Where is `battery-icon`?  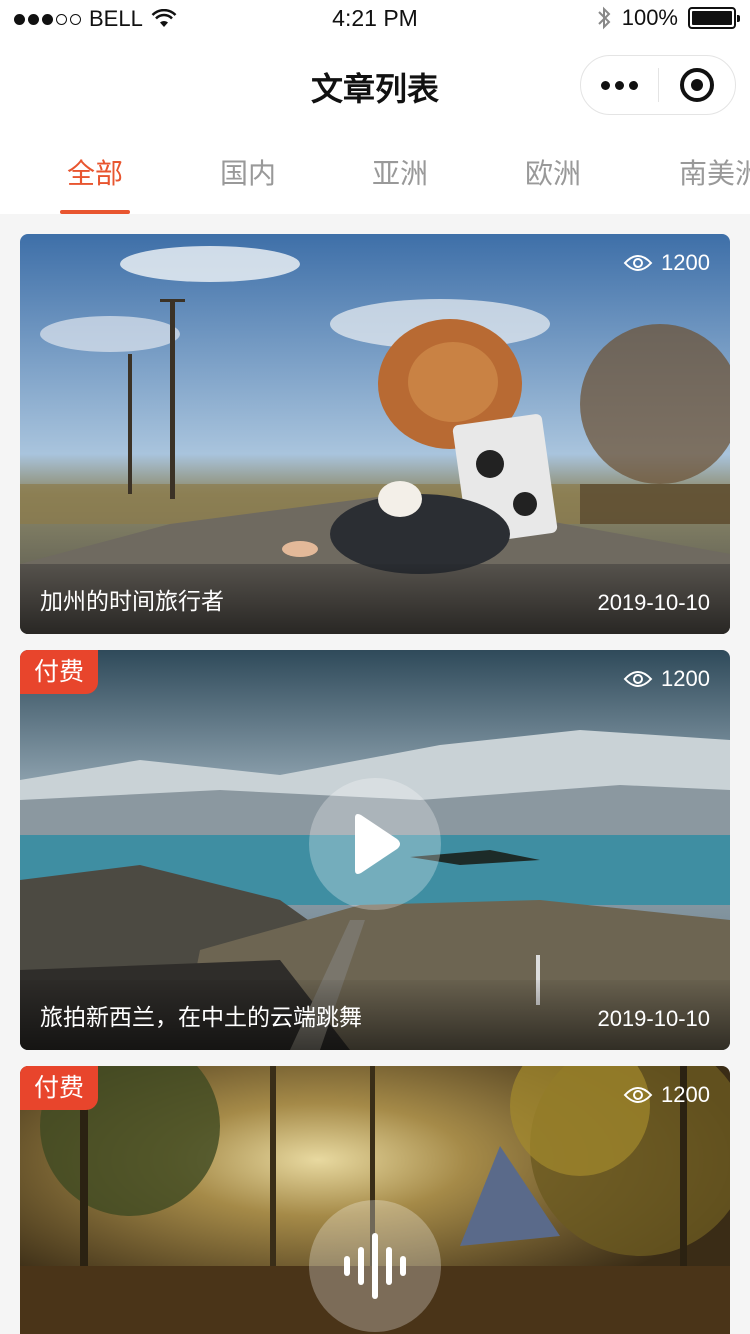 battery-icon is located at coordinates (714, 18).